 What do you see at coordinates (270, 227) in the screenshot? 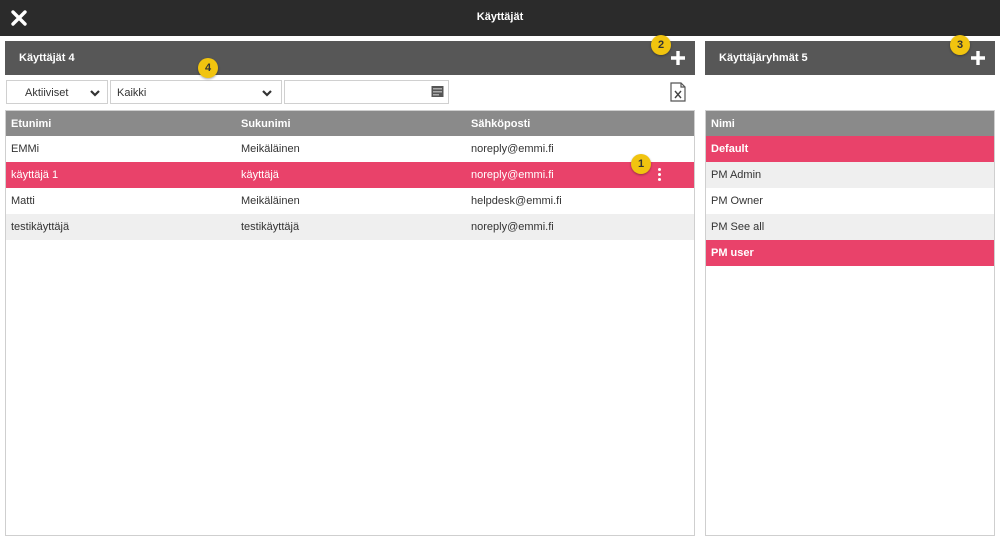
I see `cell-last-name: testikäyttäjä` at bounding box center [270, 227].